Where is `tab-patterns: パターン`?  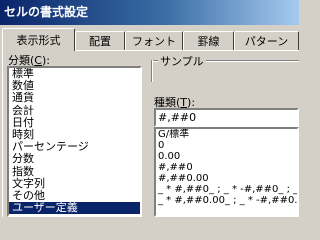
tab-patterns: パターン is located at coordinates (266, 41).